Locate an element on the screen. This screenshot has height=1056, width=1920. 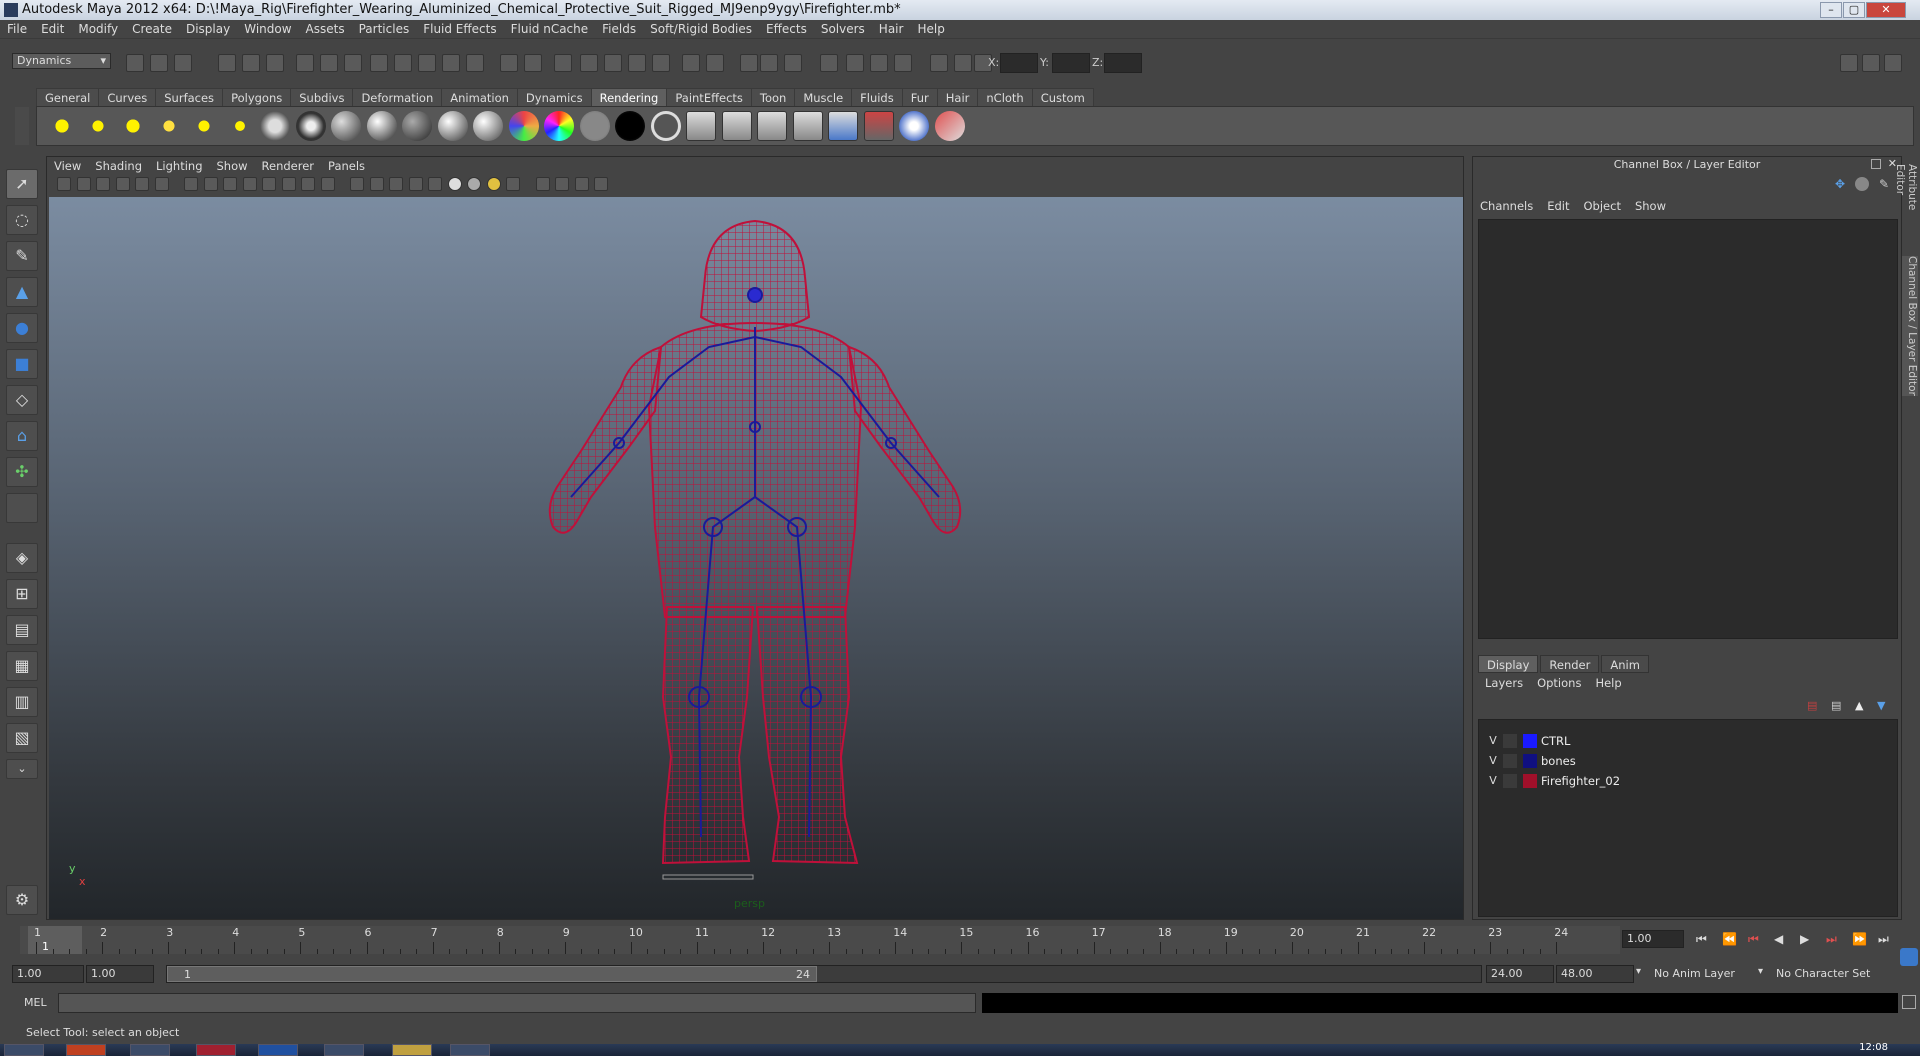
viewport-menu-lighting: Lighting is located at coordinates (179, 166).